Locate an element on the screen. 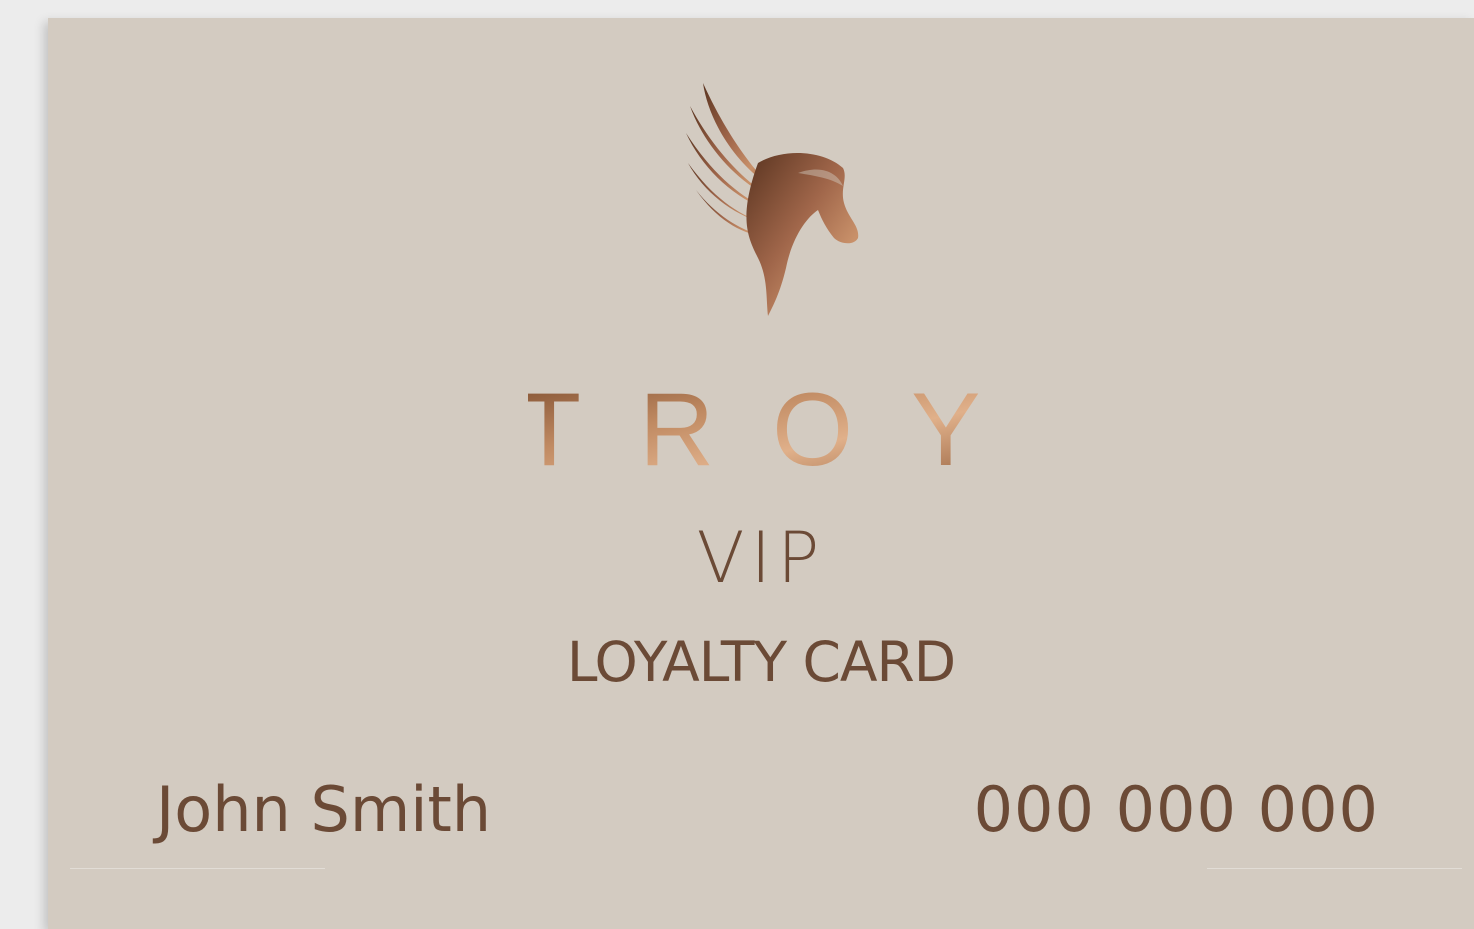 The height and width of the screenshot is (929, 1474). pegasus-icon is located at coordinates (772, 199).